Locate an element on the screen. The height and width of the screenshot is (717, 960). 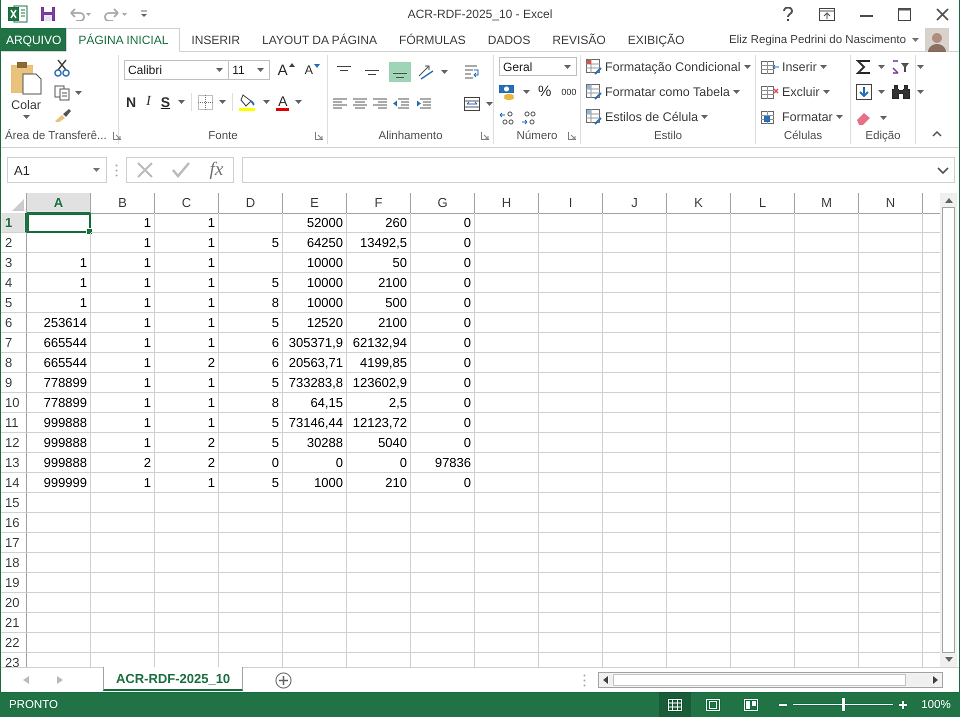
column-header: E is located at coordinates (315, 203).